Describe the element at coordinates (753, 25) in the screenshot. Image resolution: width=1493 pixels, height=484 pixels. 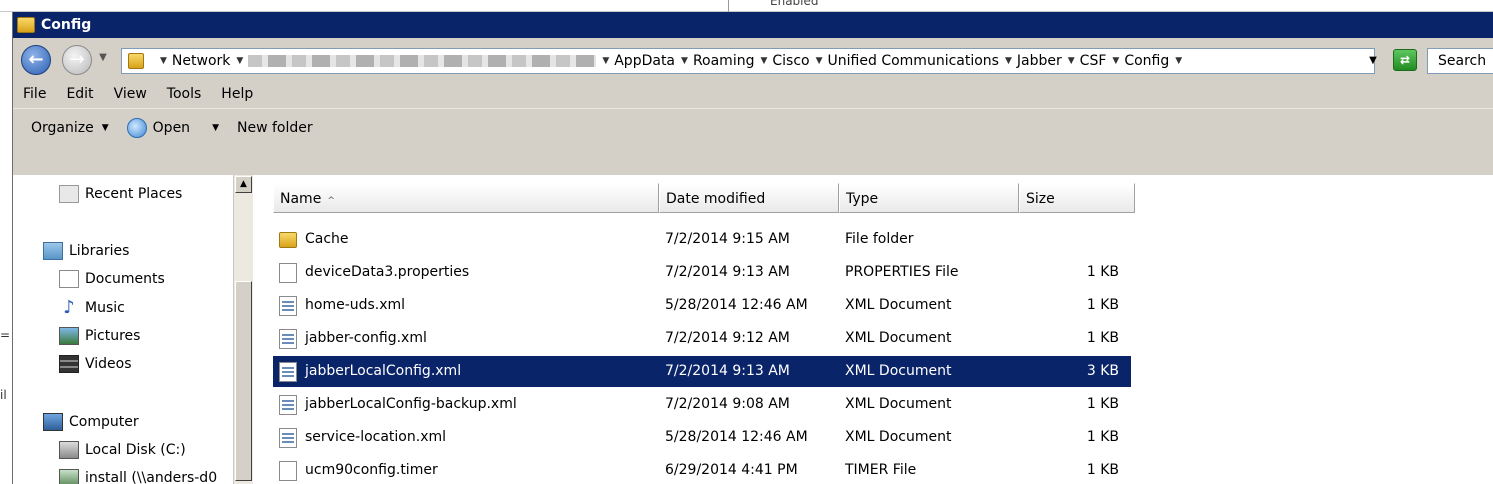
I see `title-bar: Config` at that location.